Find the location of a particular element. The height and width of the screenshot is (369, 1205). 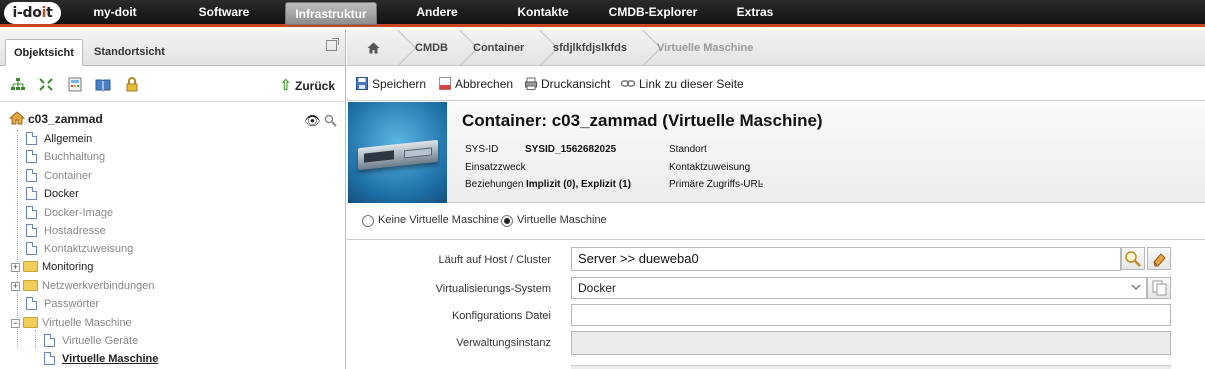

book-icon is located at coordinates (103, 84).